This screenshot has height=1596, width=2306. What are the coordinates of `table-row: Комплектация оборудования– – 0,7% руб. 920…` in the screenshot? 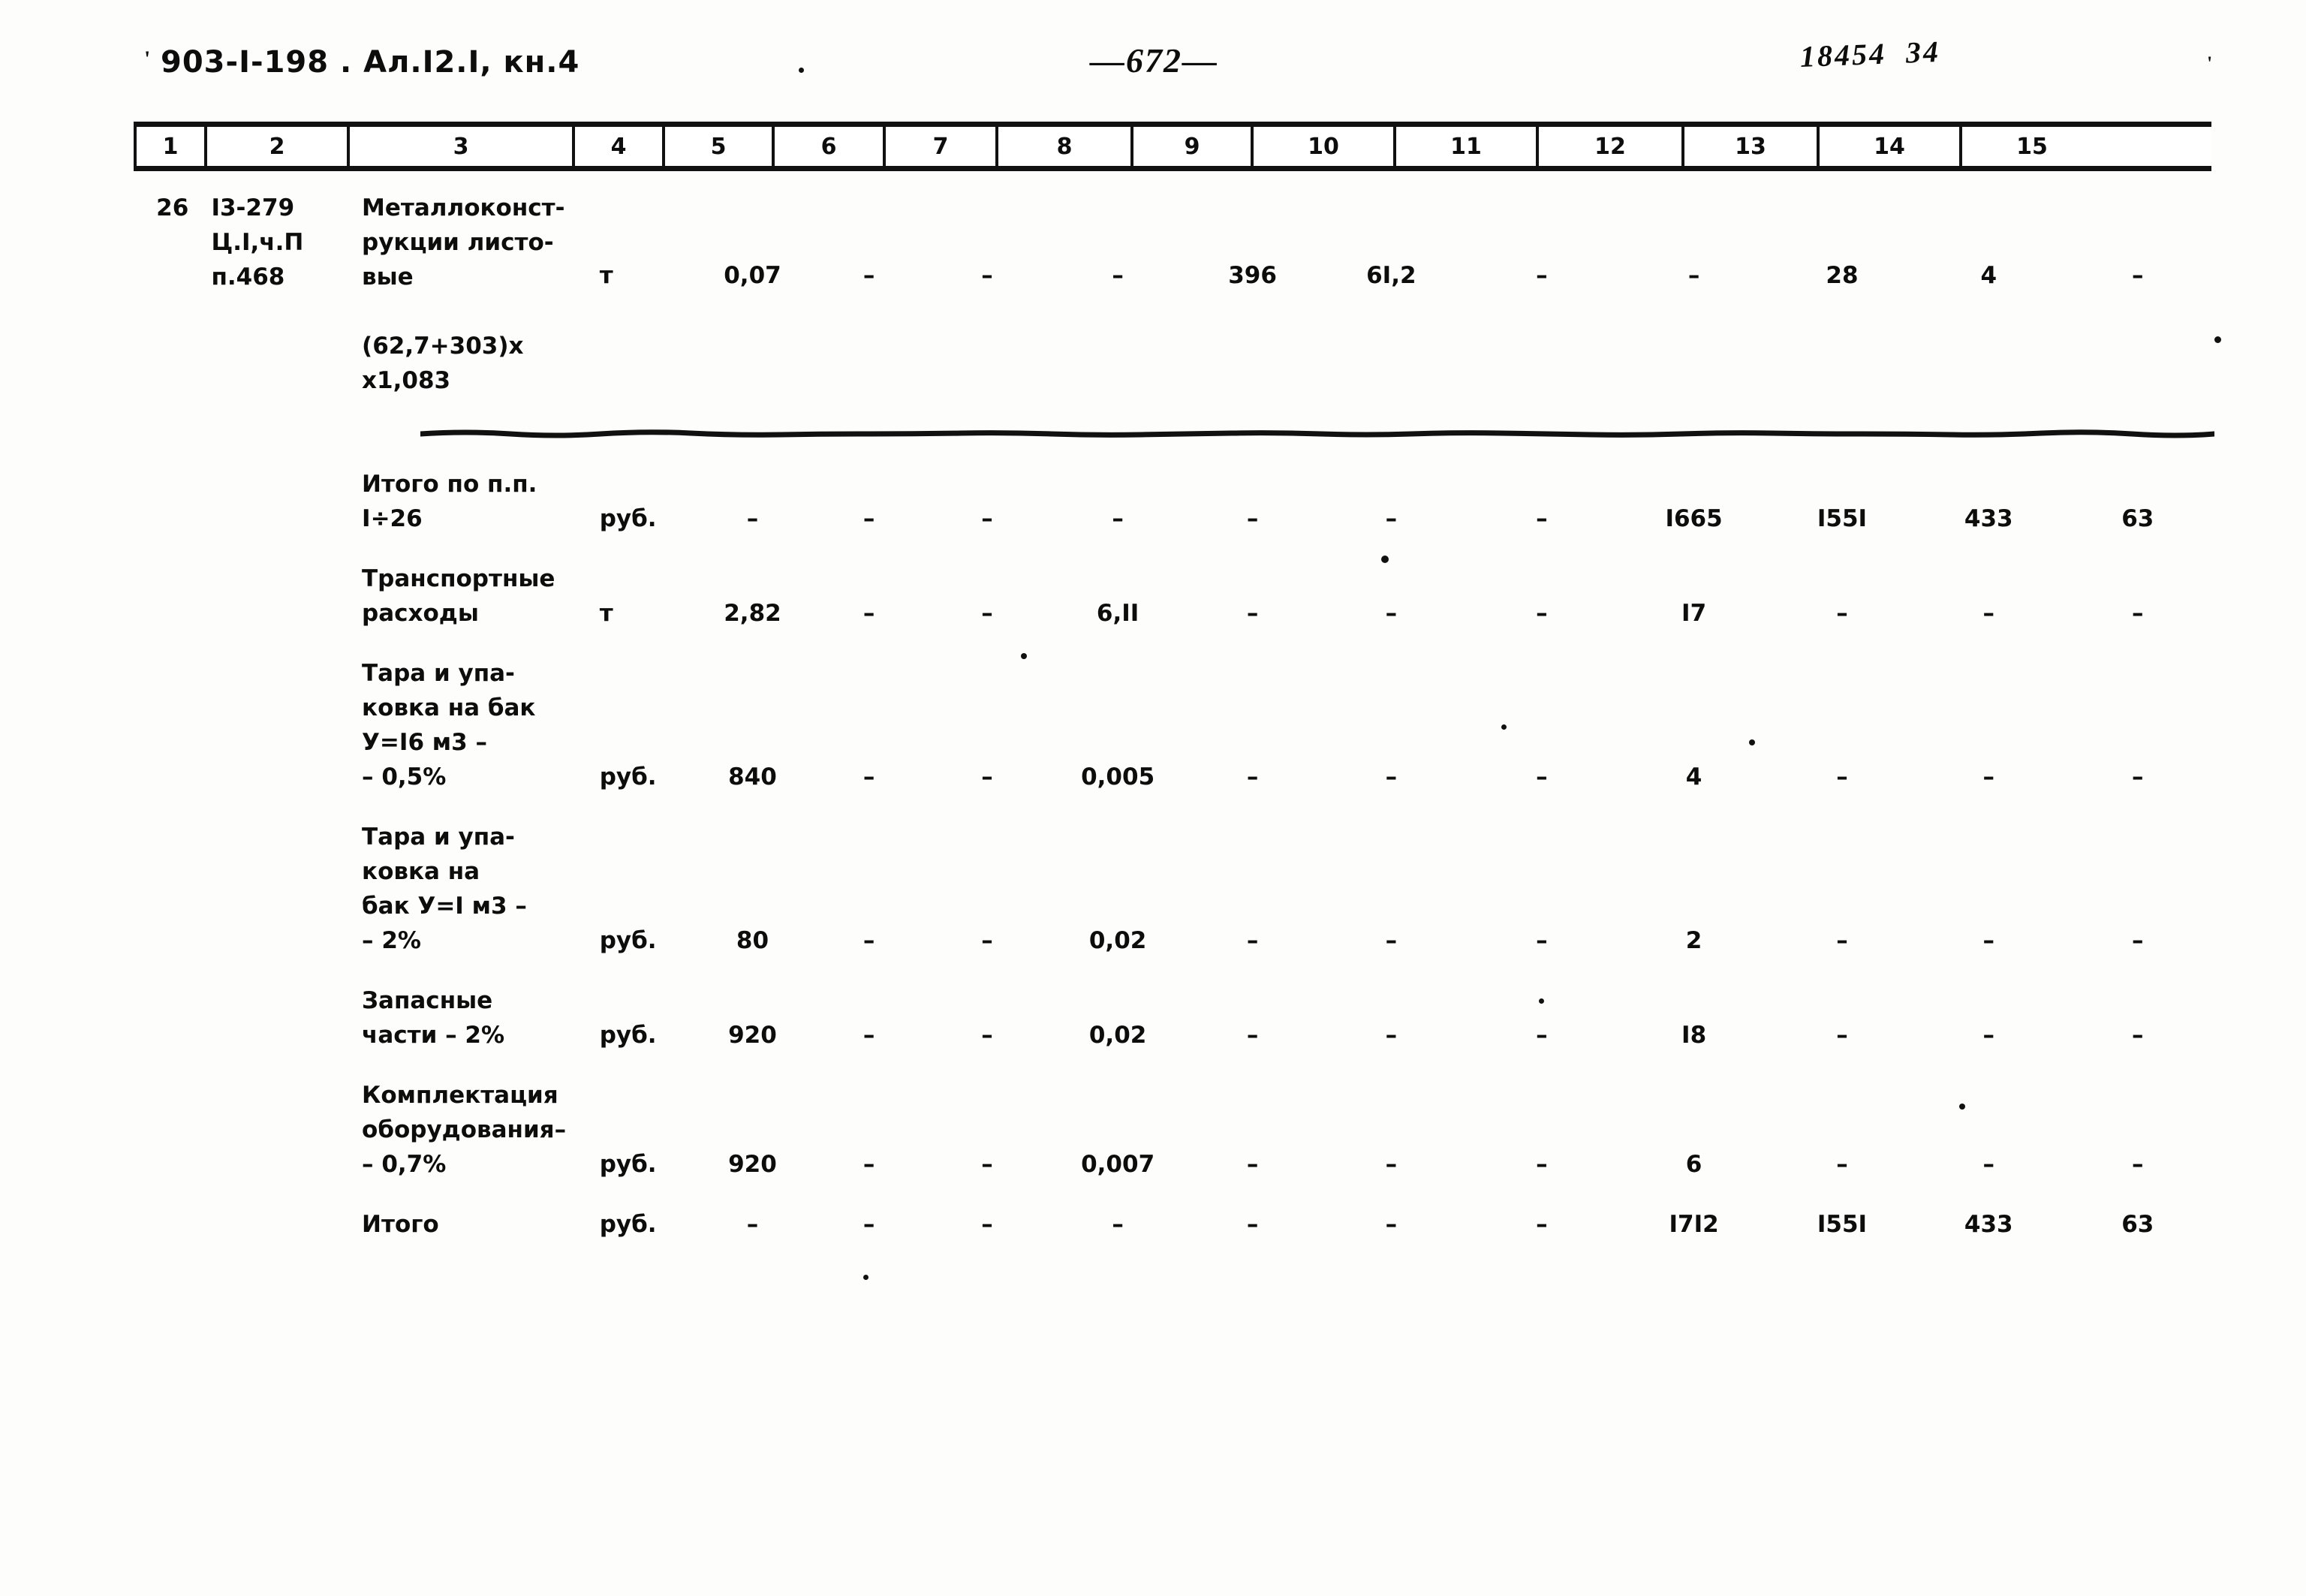 It's located at (1172, 1130).